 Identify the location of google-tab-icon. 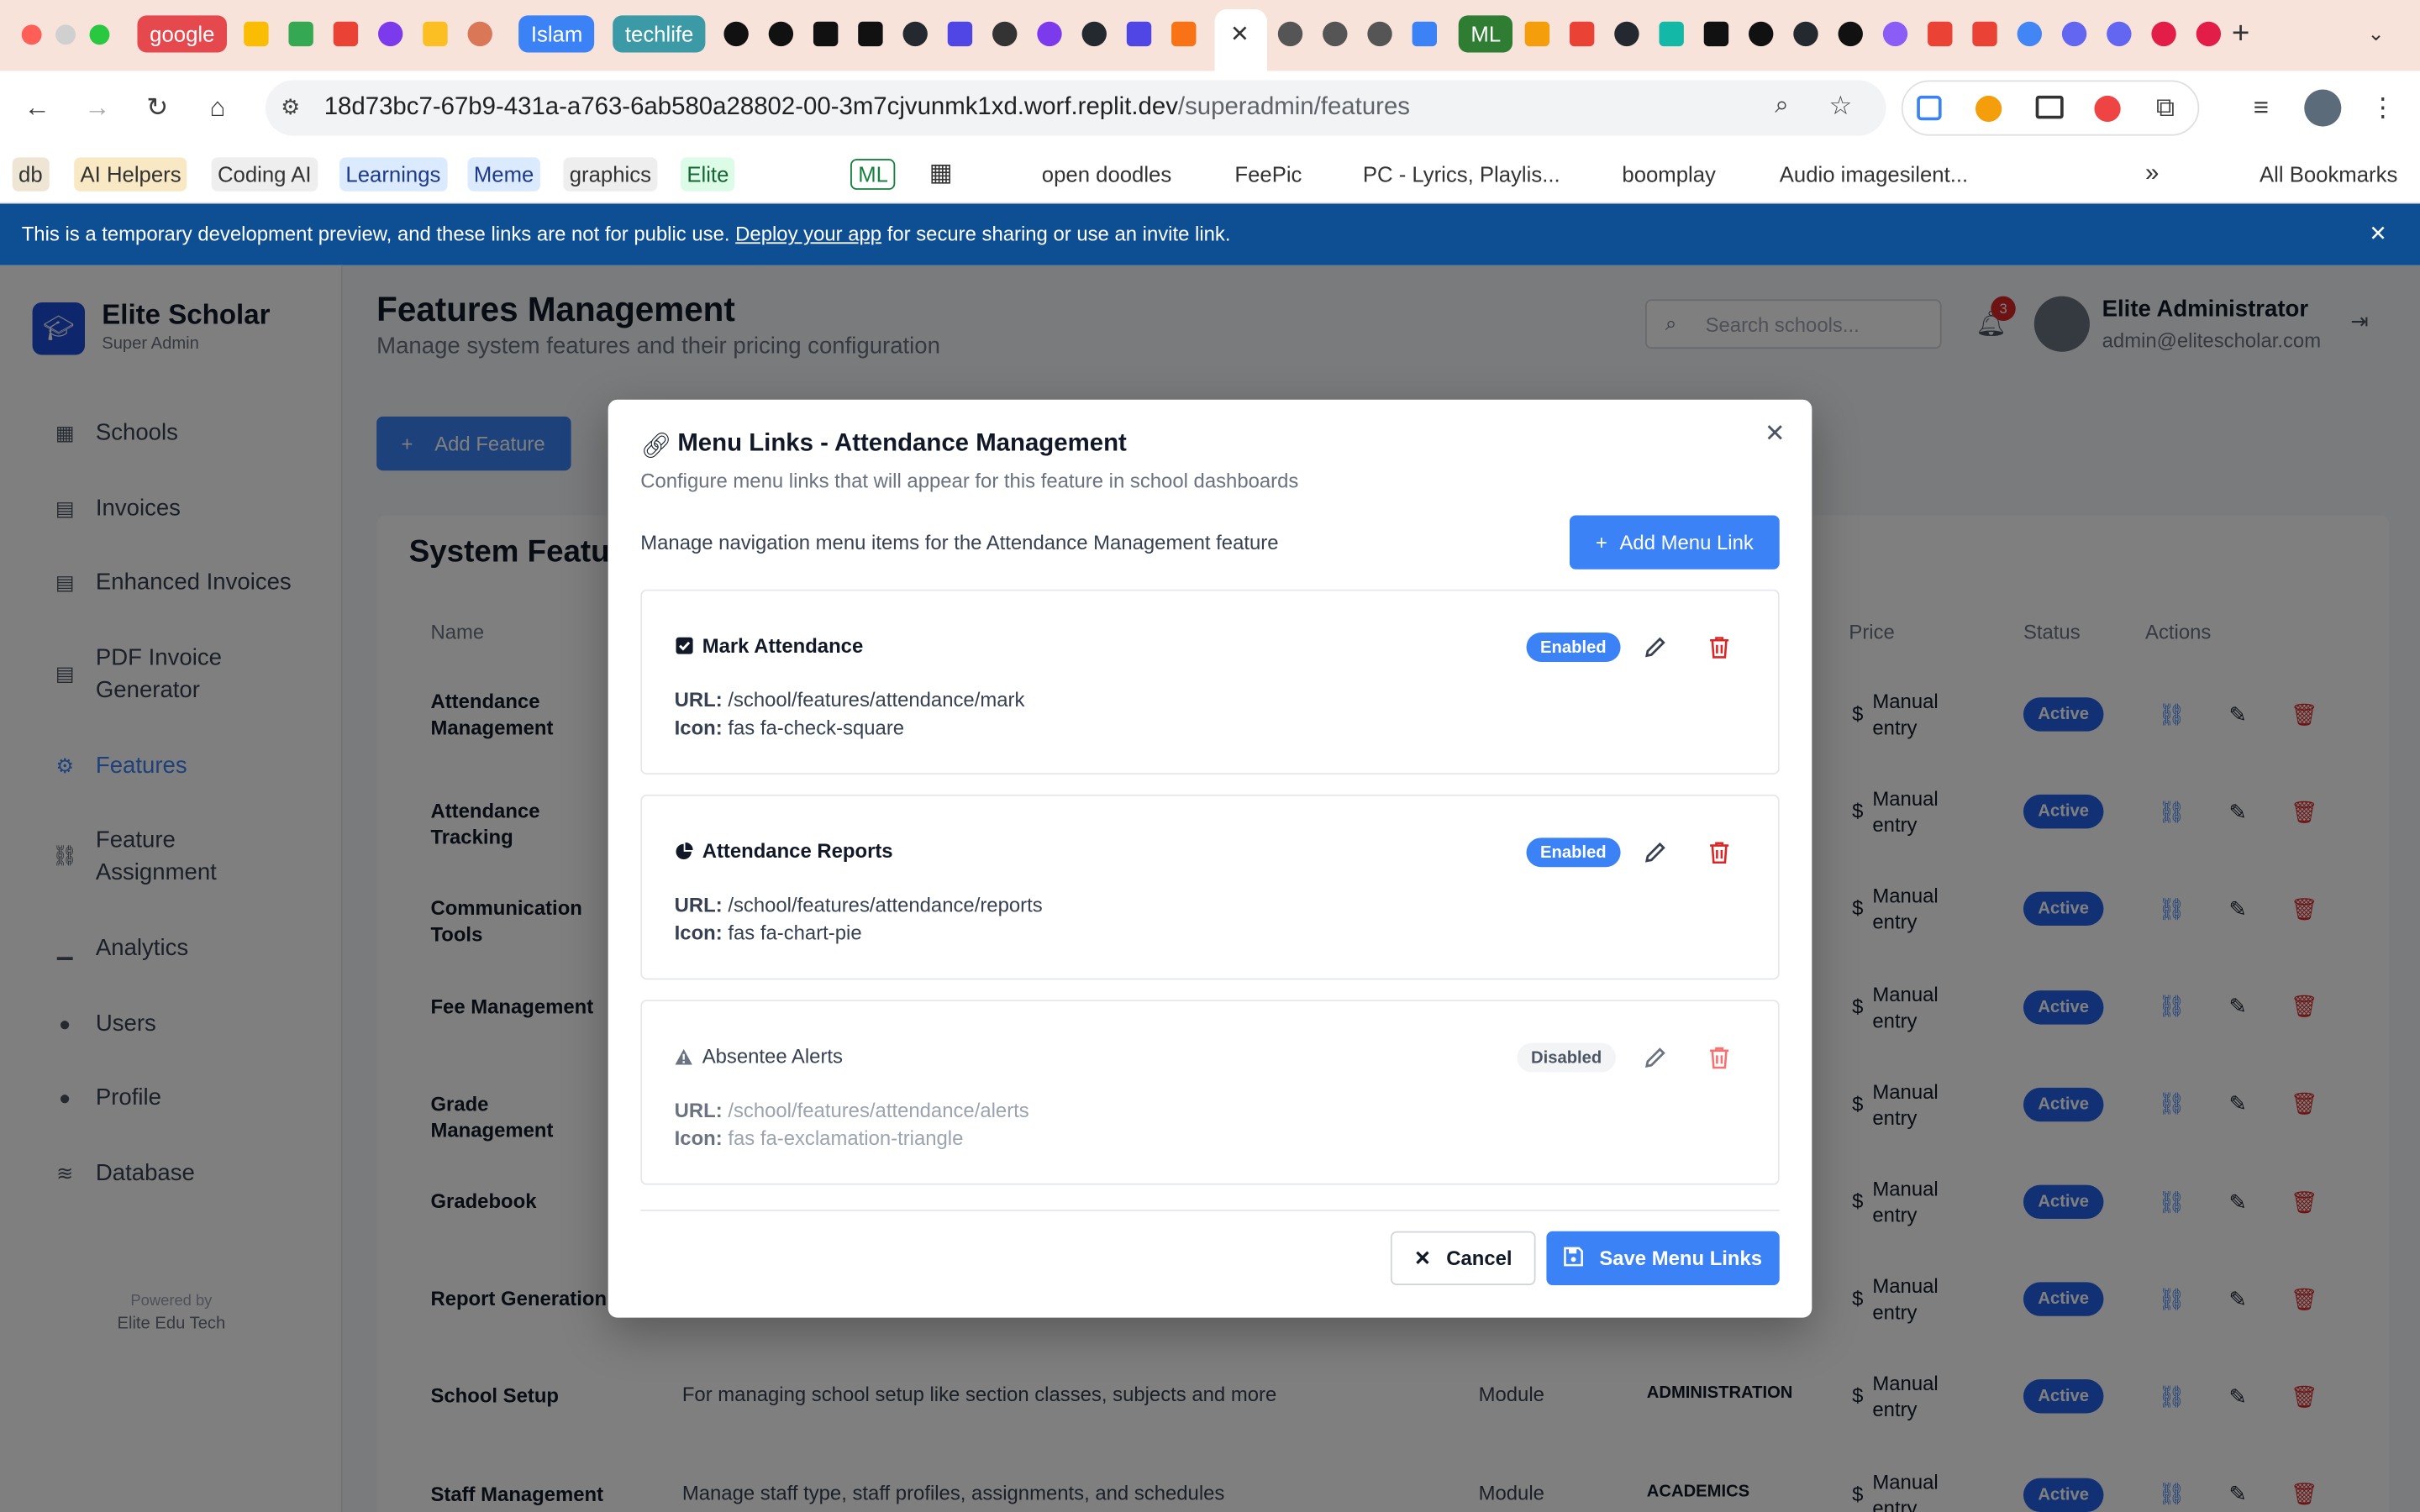
(2030, 33).